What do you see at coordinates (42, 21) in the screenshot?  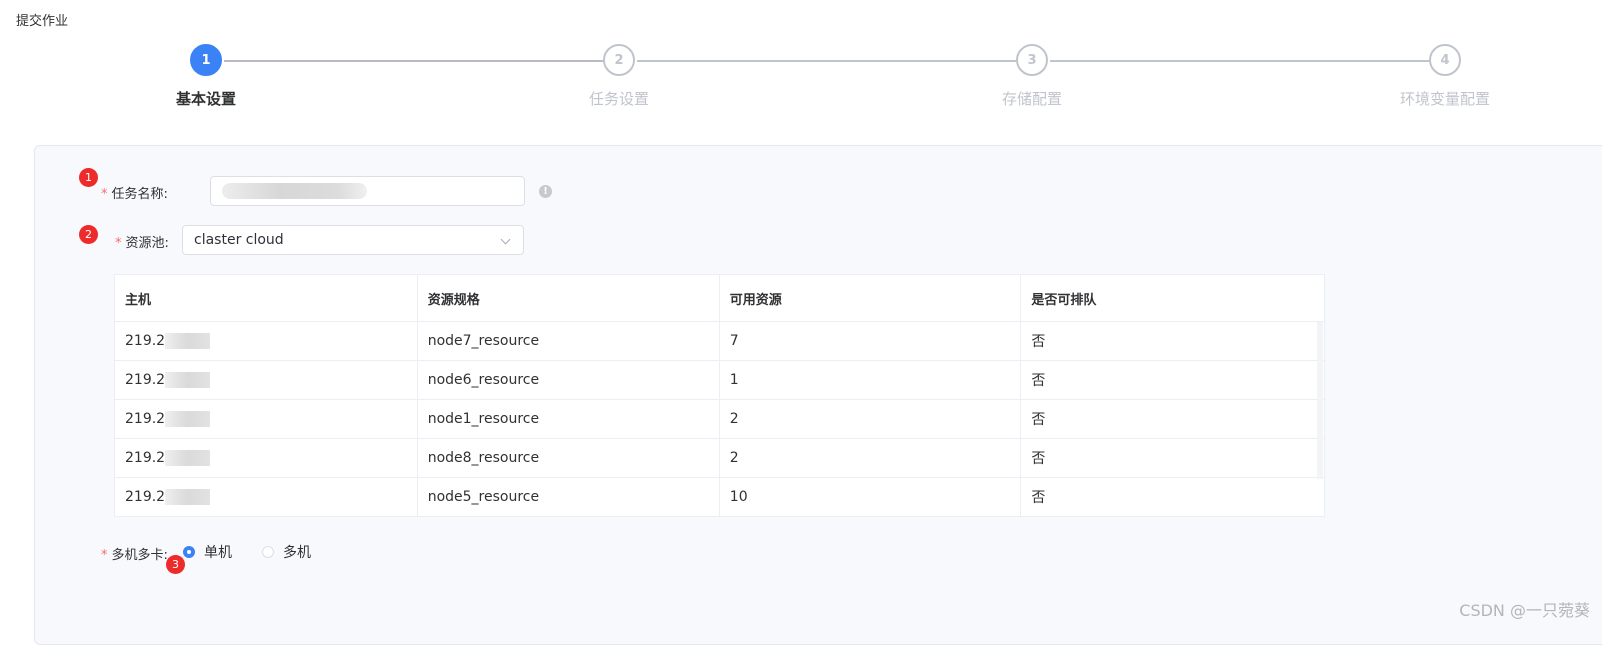 I see `page-title: 提交作业` at bounding box center [42, 21].